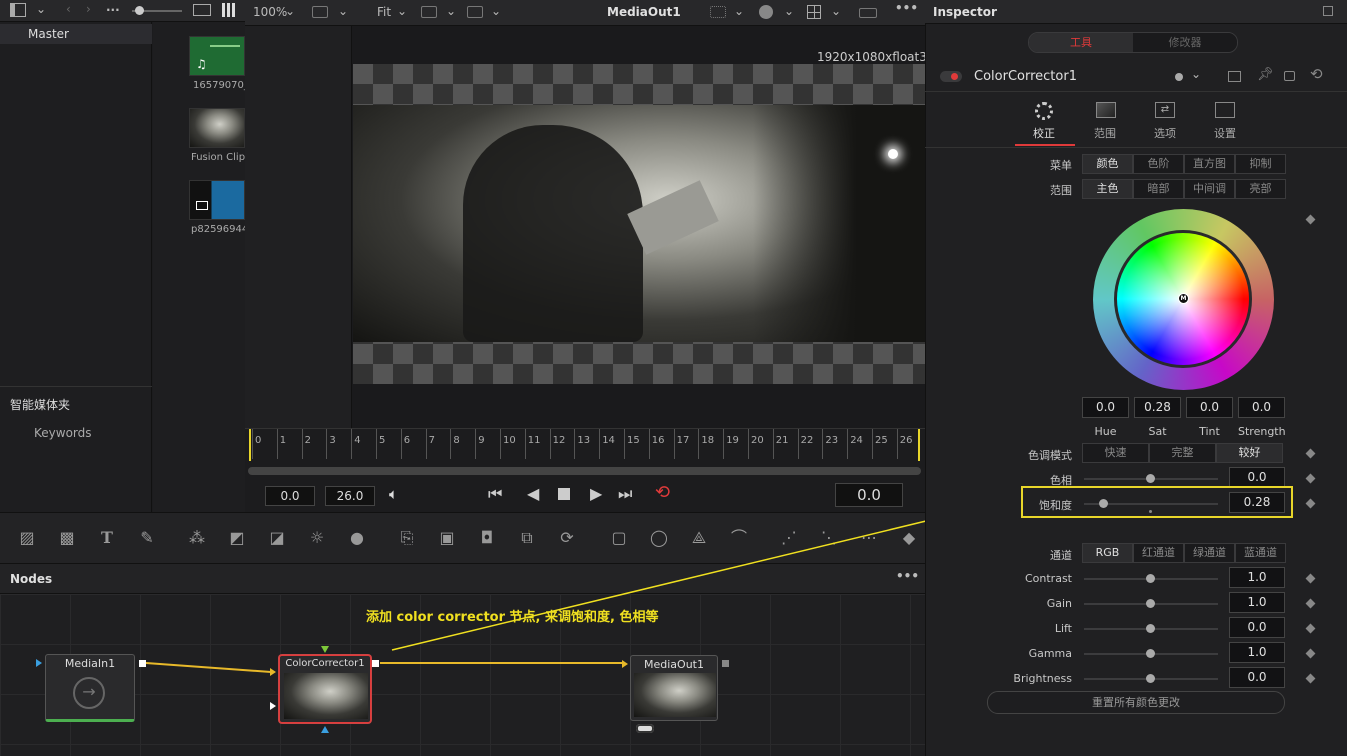 Image resolution: width=1347 pixels, height=756 pixels. Describe the element at coordinates (1257, 602) in the screenshot. I see `param-value-gain: 1.0` at that location.